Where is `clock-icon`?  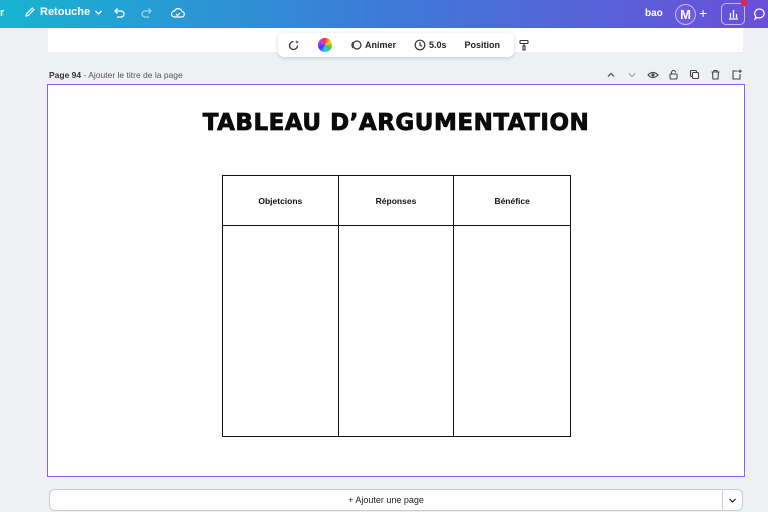
clock-icon is located at coordinates (420, 45).